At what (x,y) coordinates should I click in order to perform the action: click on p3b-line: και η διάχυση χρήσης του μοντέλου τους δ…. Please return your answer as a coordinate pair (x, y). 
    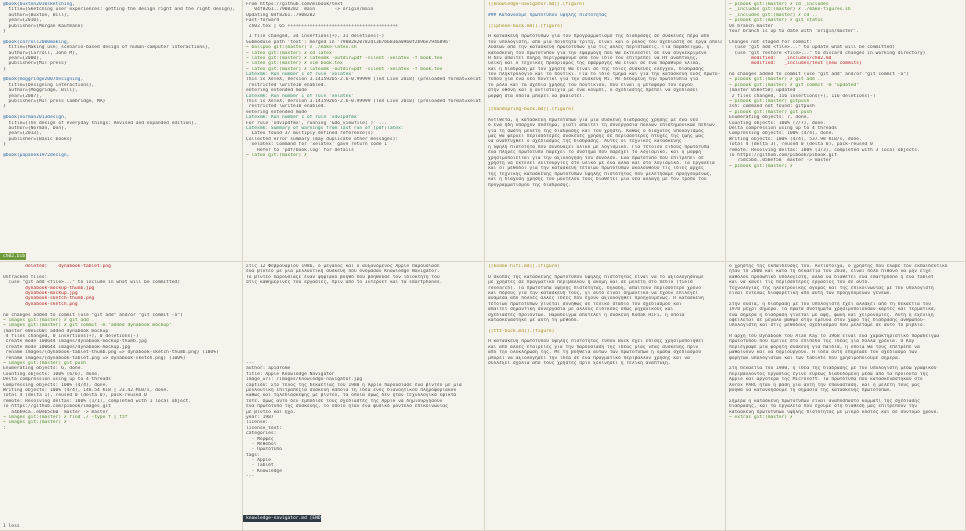
    Looking at the image, I should click on (597, 180).